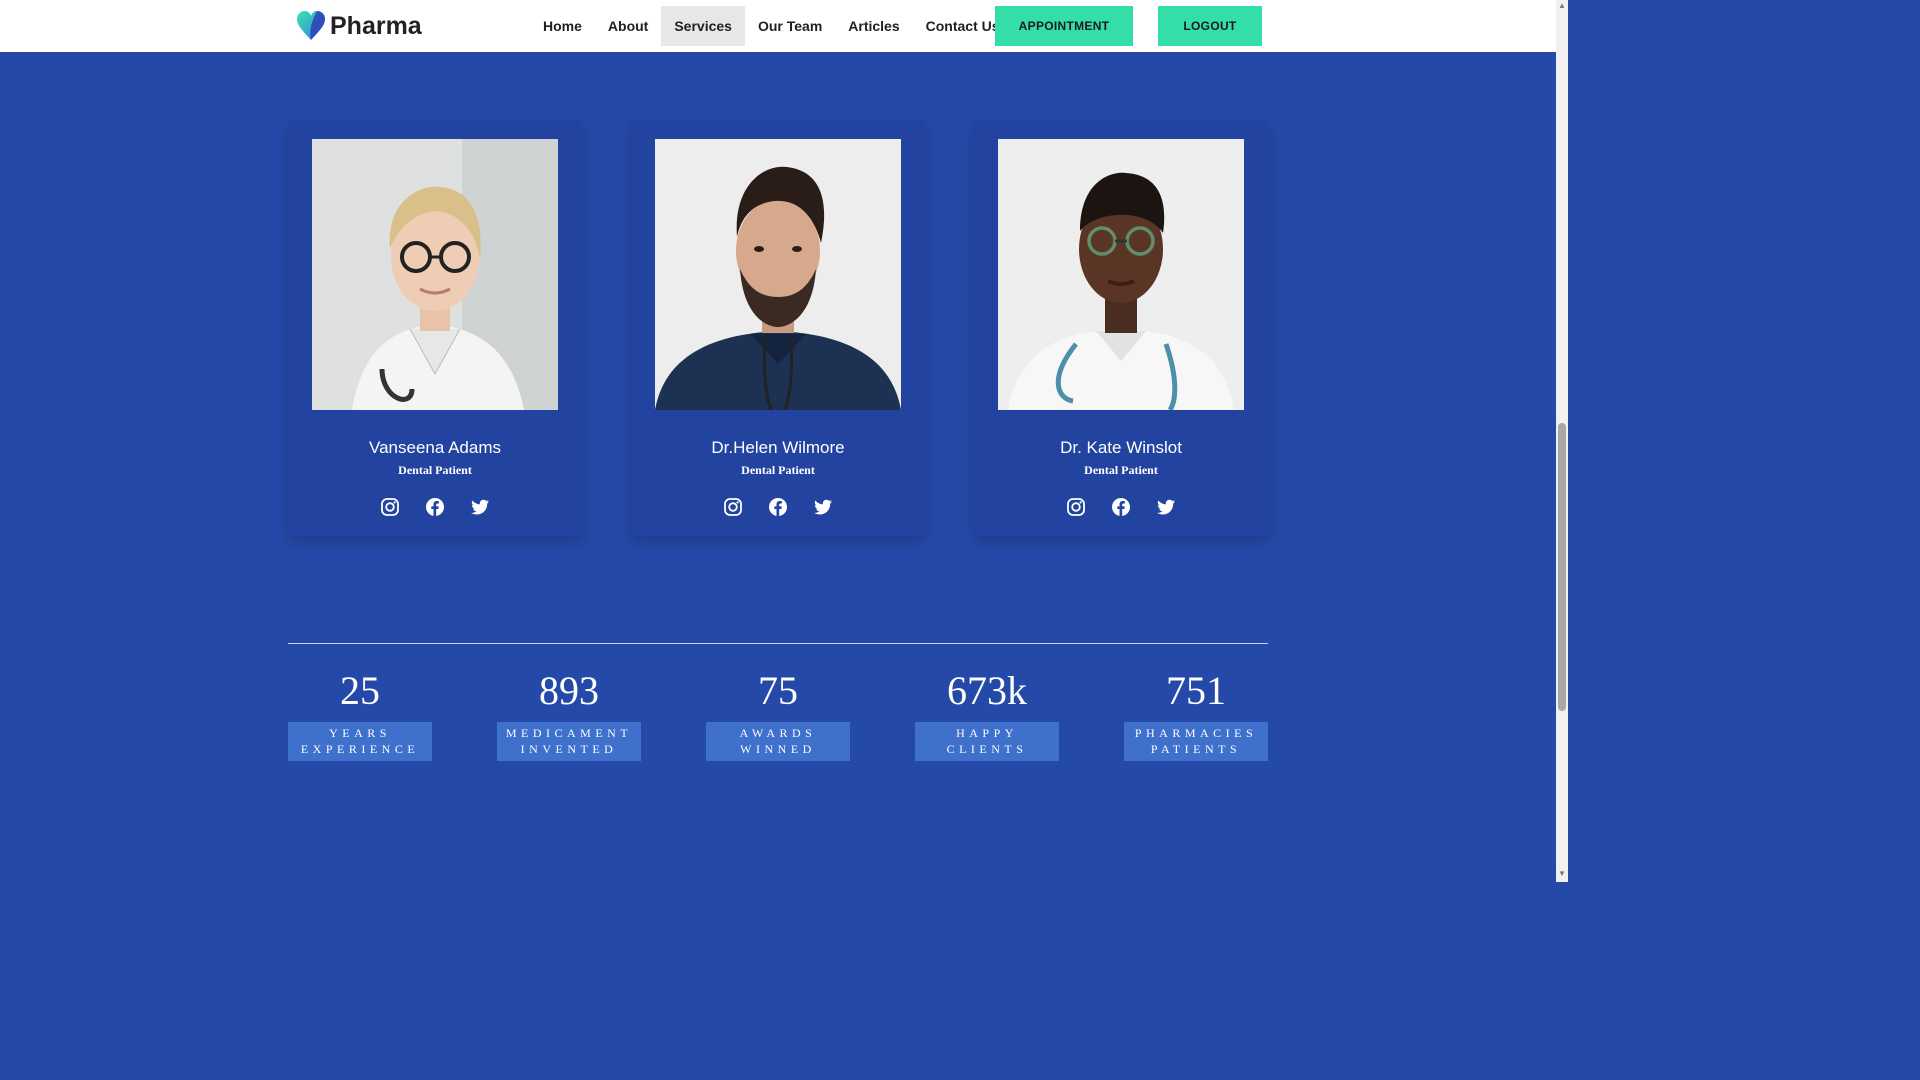 Image resolution: width=1920 pixels, height=1080 pixels. What do you see at coordinates (1562, 567) in the screenshot?
I see `scrollbar-thumb` at bounding box center [1562, 567].